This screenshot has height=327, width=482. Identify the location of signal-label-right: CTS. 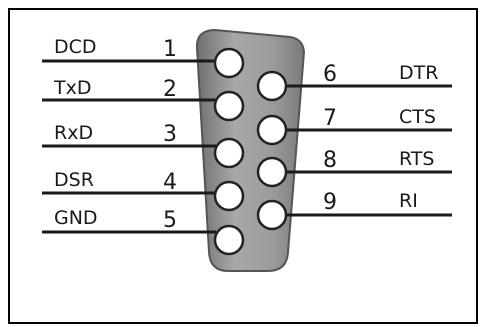
(417, 117).